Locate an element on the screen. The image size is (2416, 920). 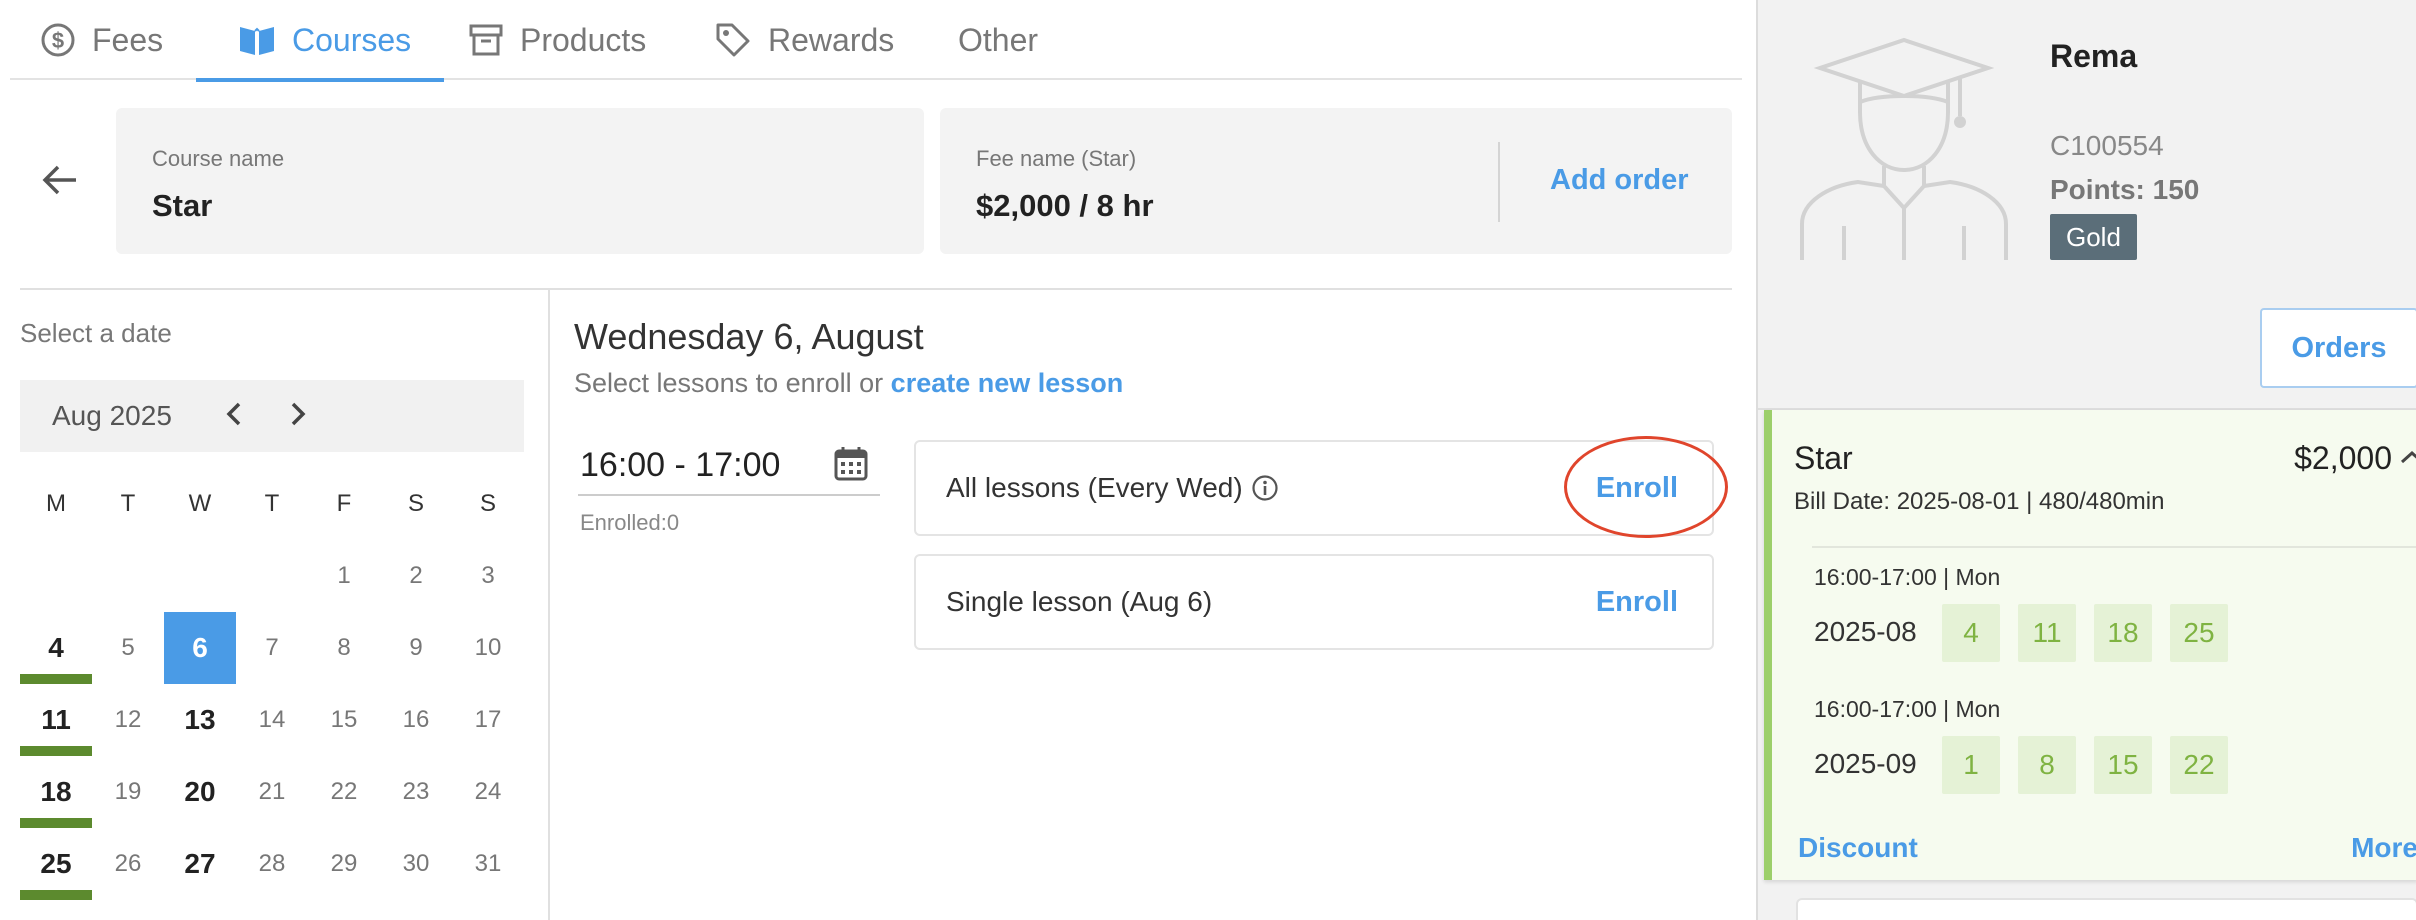
calendar-day: 8 is located at coordinates (344, 648).